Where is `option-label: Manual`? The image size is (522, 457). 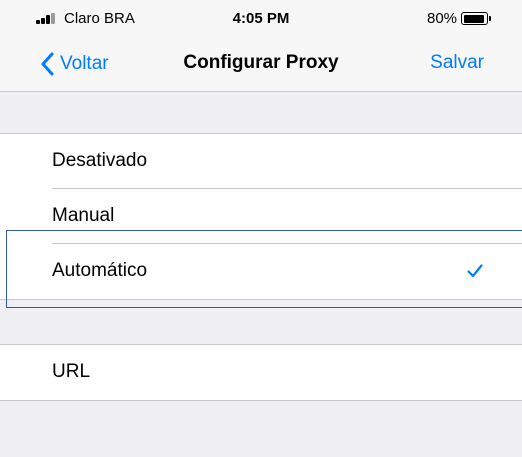
option-label: Manual is located at coordinates (83, 215).